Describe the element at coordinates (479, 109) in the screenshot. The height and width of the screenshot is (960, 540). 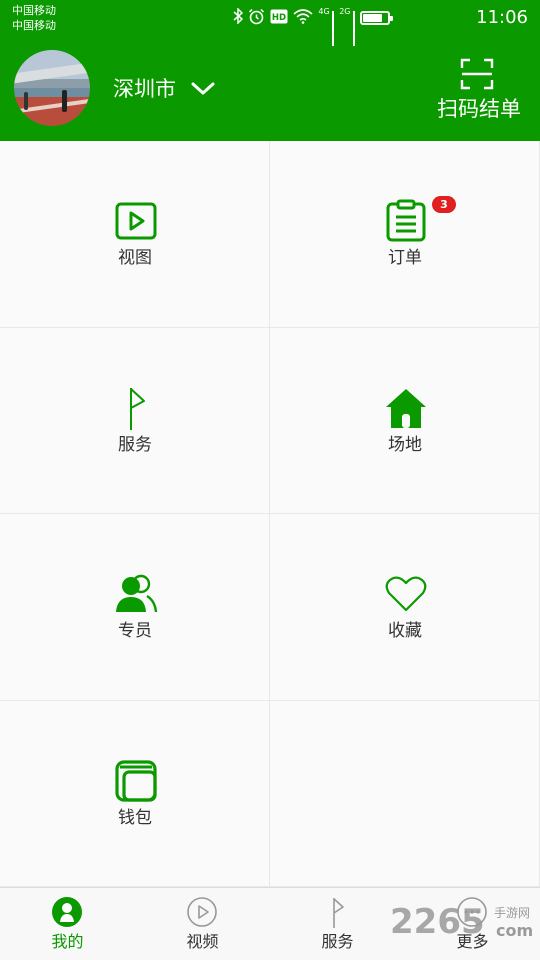
I see `scan-label: 扫码结单` at that location.